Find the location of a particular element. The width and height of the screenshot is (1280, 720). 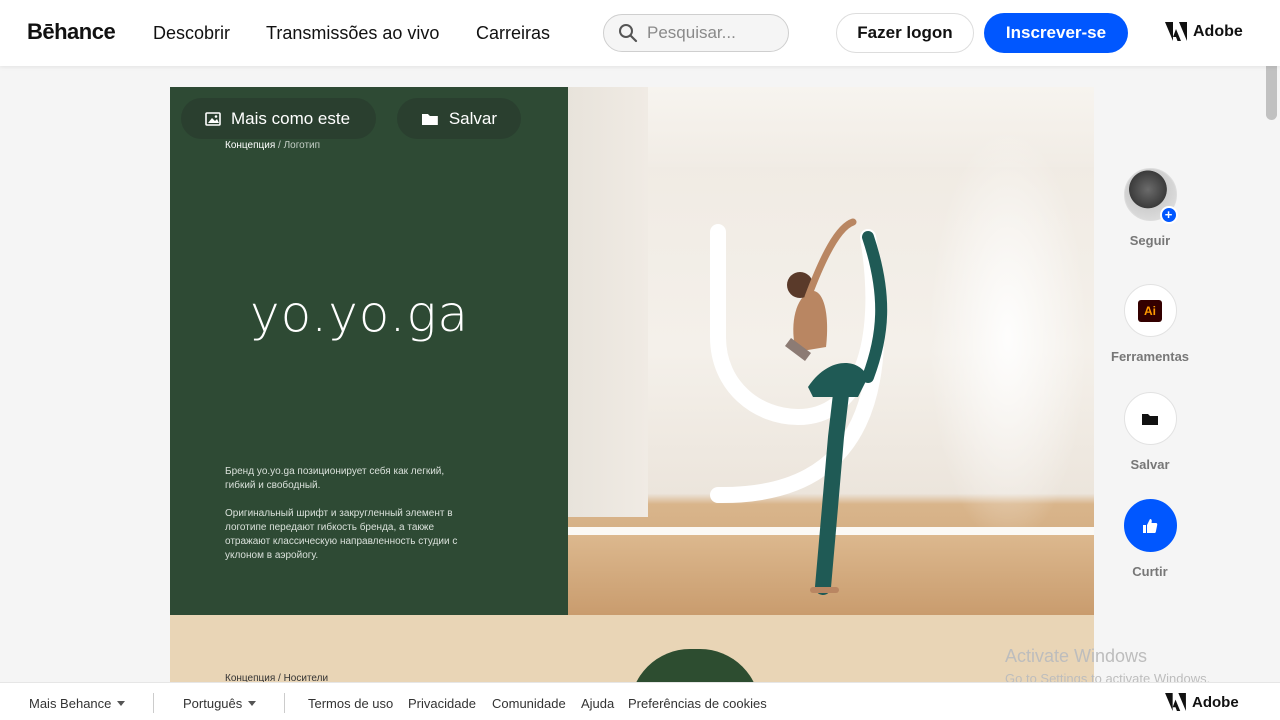

rail-save: Salvar is located at coordinates (1150, 432).